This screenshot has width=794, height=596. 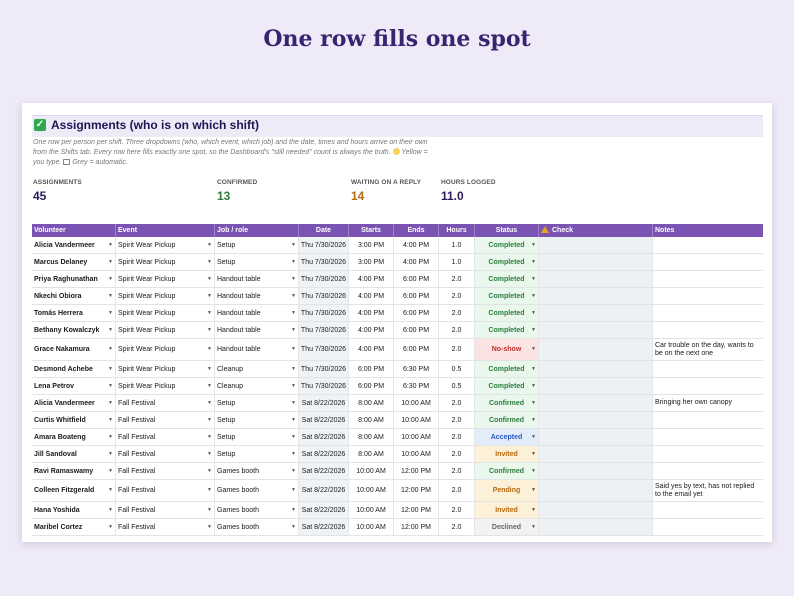 What do you see at coordinates (74, 403) in the screenshot?
I see `volunteer-cell: Alicia Vandermeer ▼` at bounding box center [74, 403].